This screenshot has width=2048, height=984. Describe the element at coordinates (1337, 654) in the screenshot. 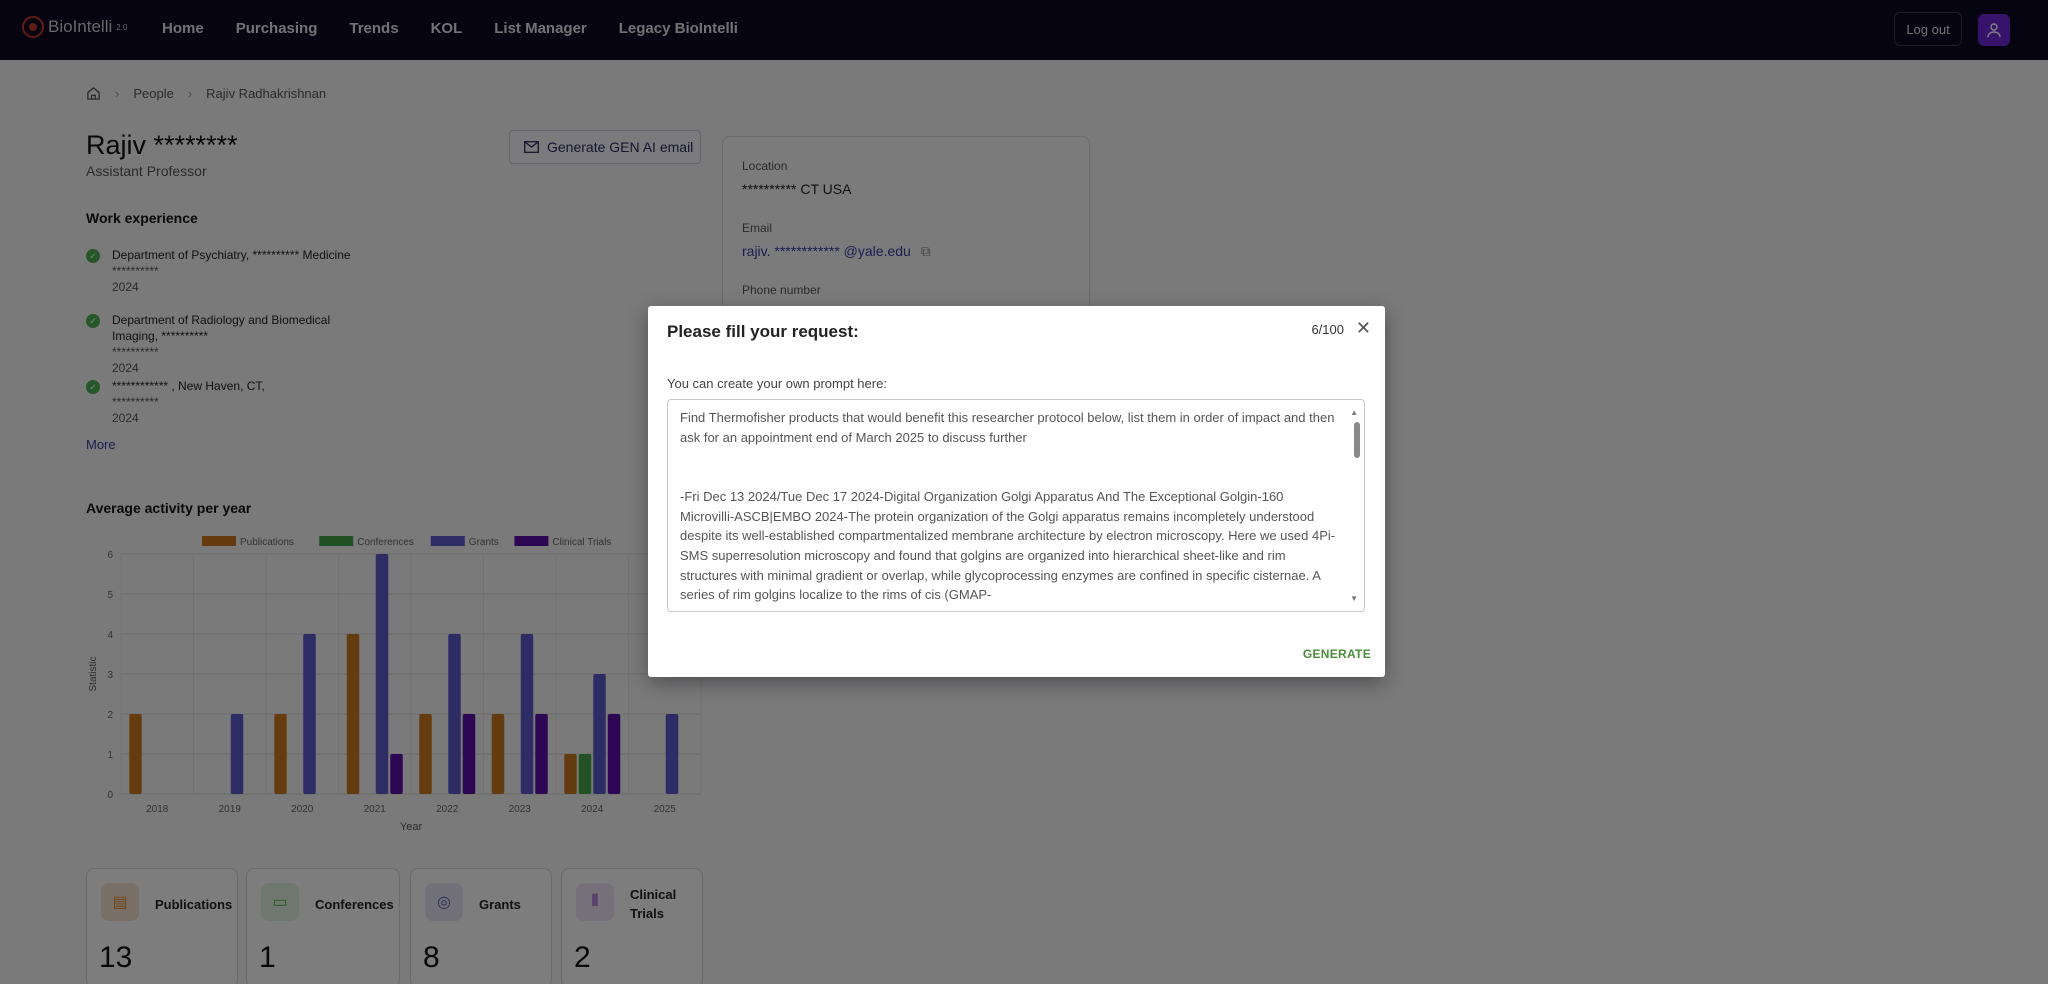

I see `generate-button: GENERATE` at that location.